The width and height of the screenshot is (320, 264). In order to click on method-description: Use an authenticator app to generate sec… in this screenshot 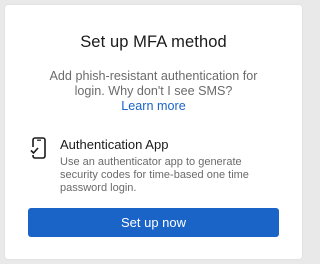, I will do `click(175, 175)`.